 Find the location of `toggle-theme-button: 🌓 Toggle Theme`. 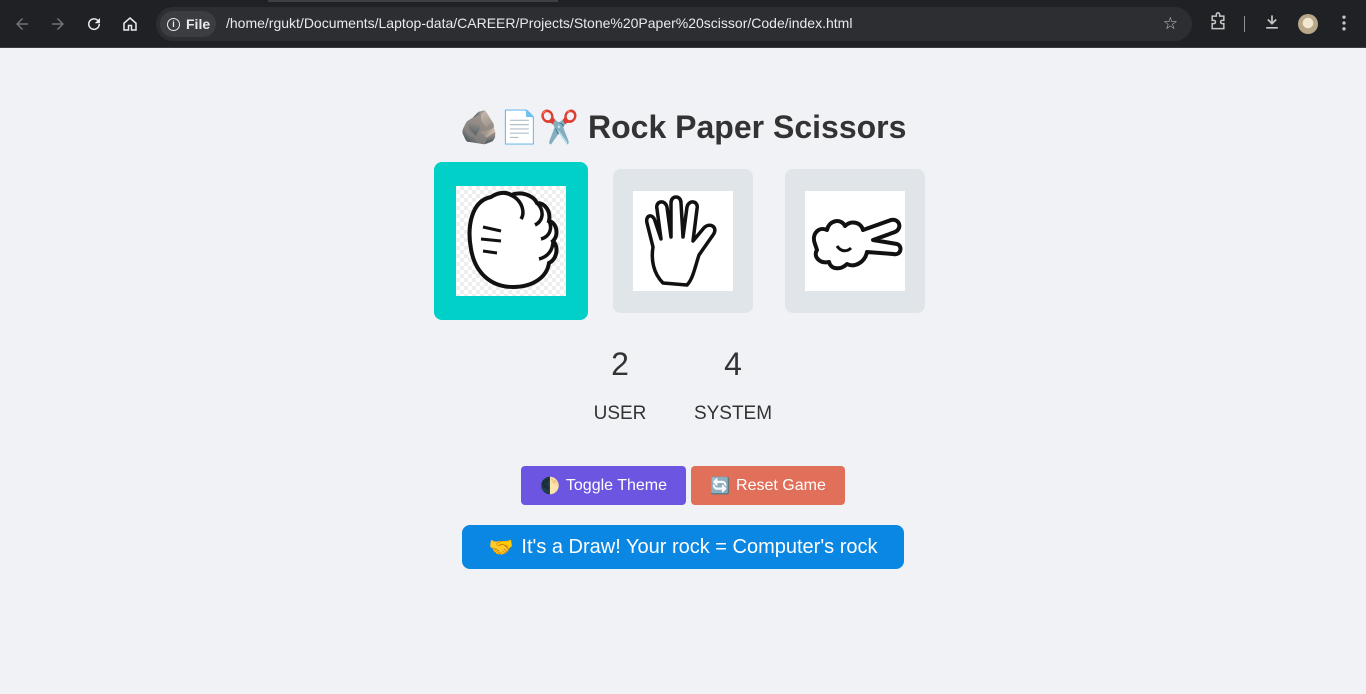

toggle-theme-button: 🌓 Toggle Theme is located at coordinates (603, 485).